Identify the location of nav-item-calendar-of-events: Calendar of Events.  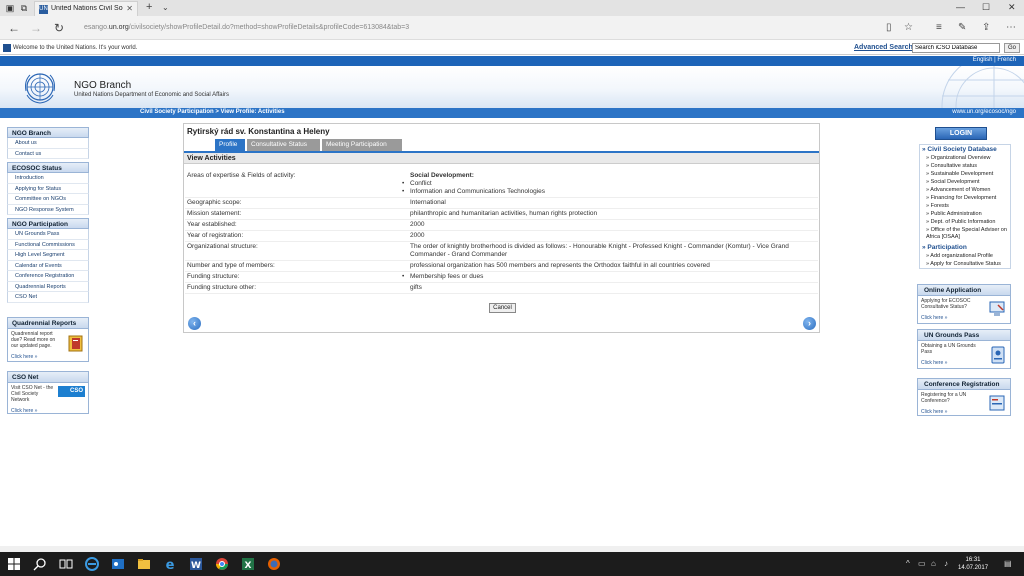
(48, 265).